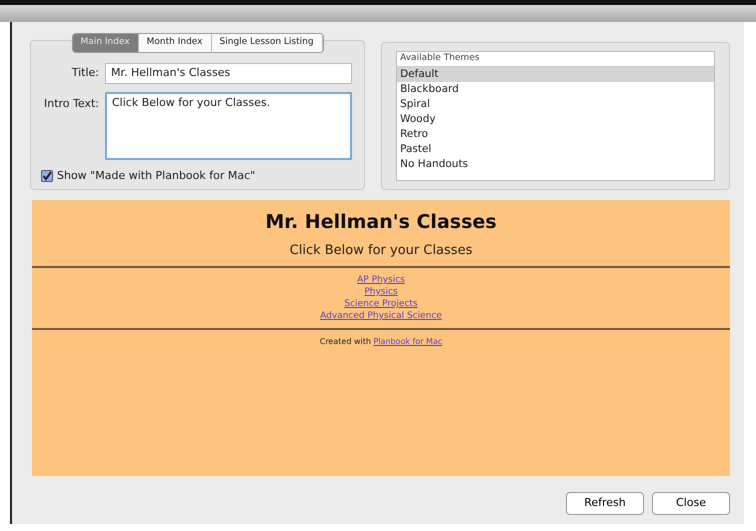 The image size is (756, 531). I want to click on title-field: Mr. Hellman's Classes, so click(228, 73).